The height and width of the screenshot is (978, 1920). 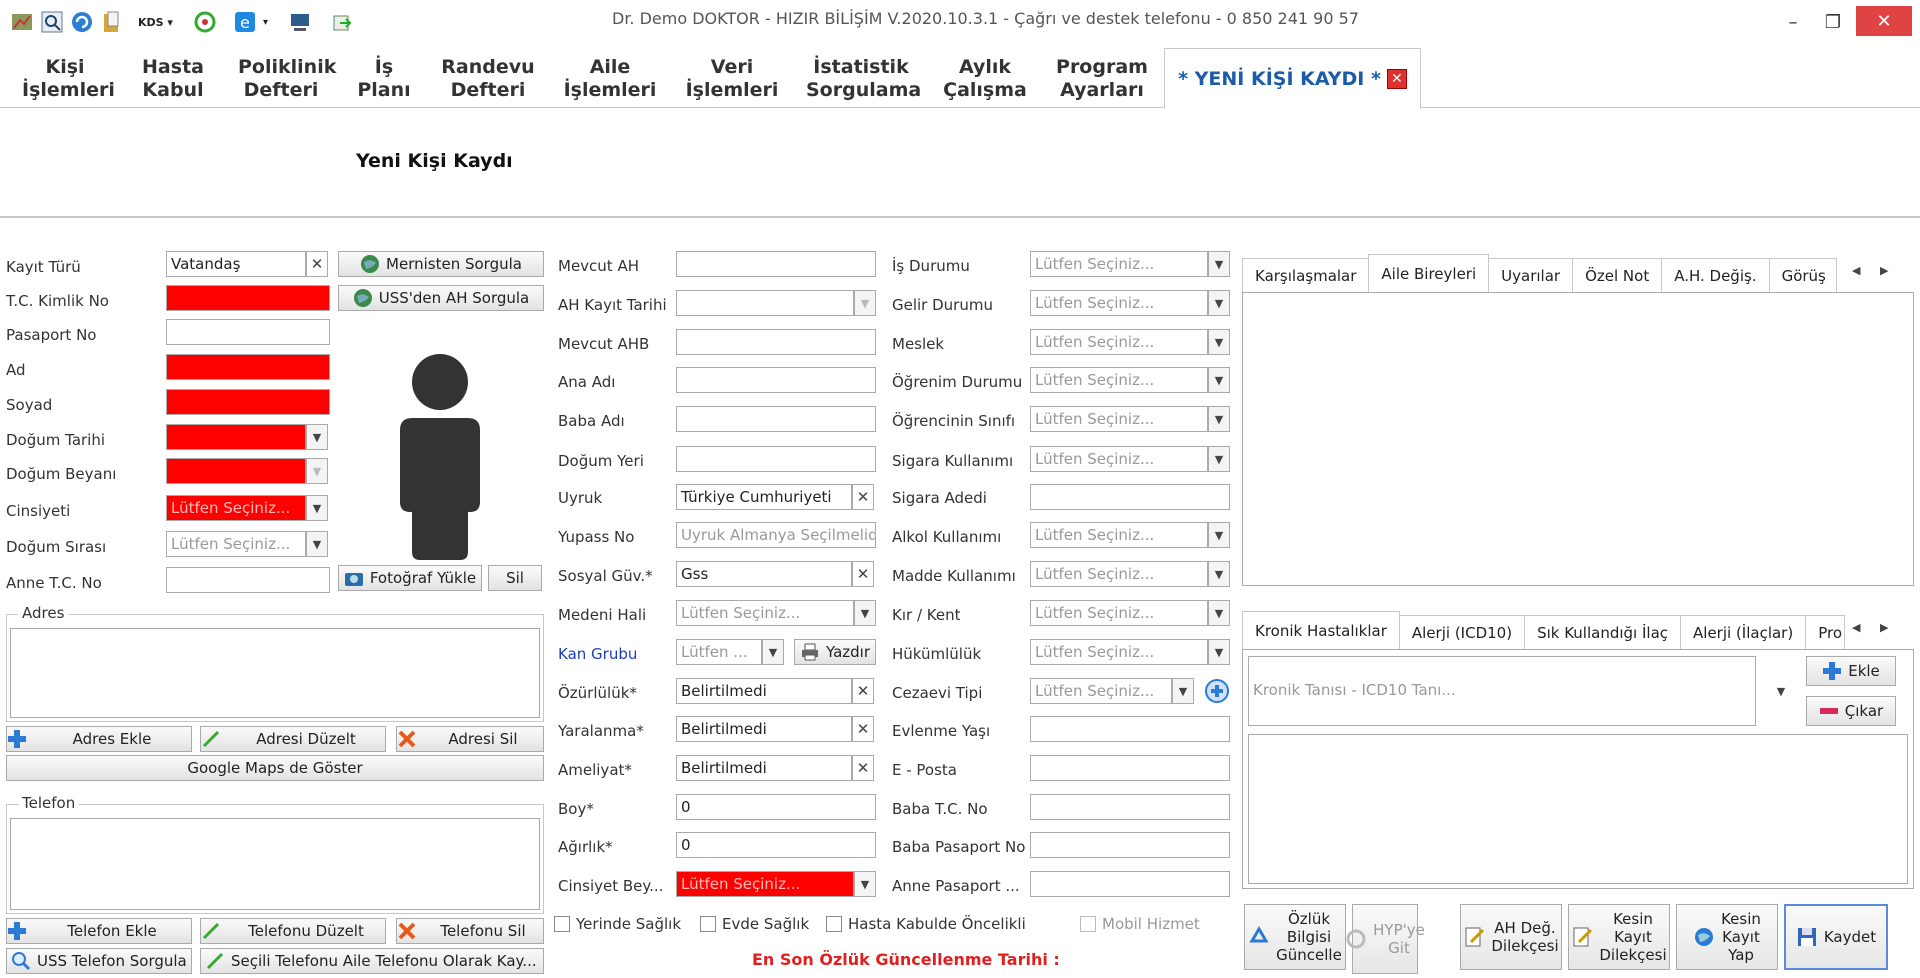 I want to click on yazdir-button: Yazdır, so click(x=835, y=652).